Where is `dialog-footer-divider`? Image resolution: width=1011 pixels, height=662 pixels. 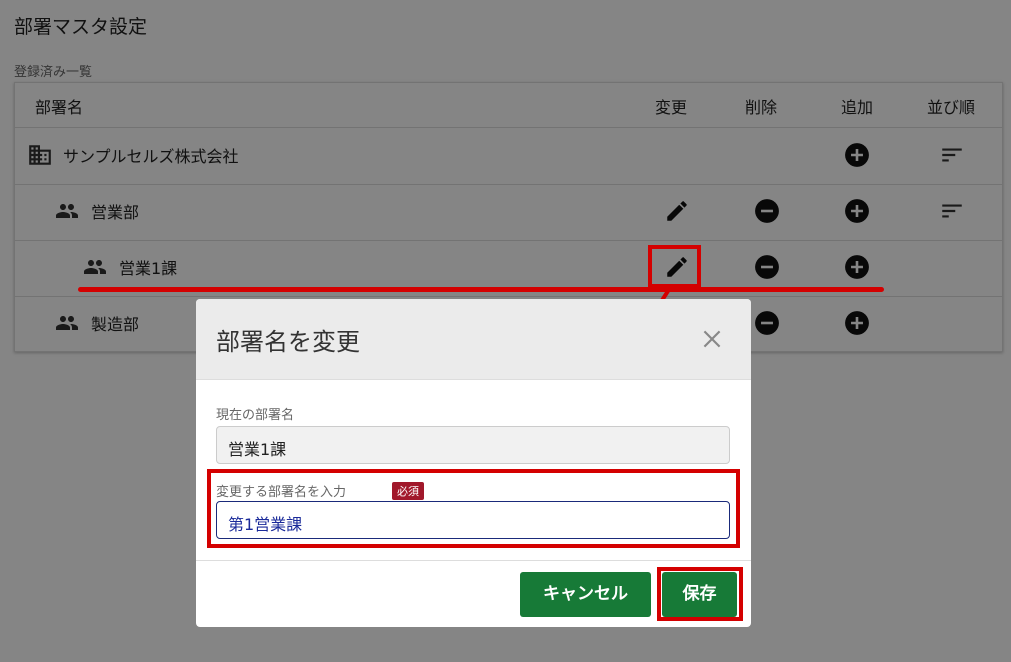 dialog-footer-divider is located at coordinates (473, 560).